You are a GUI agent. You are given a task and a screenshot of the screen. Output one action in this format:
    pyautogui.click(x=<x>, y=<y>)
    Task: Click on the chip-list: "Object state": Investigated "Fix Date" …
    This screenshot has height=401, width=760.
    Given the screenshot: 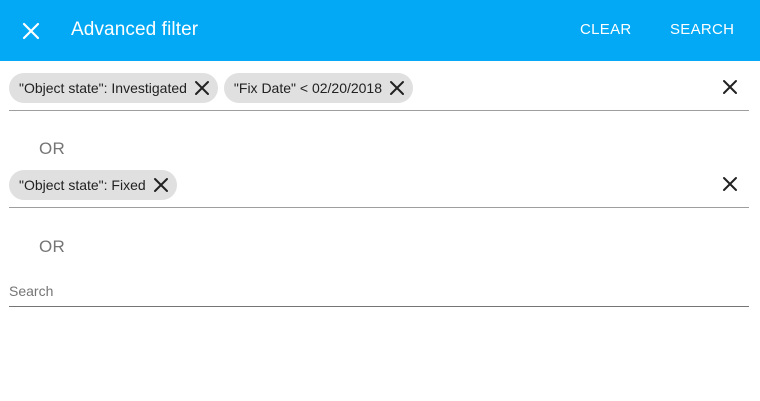 What is the action you would take?
    pyautogui.click(x=211, y=88)
    